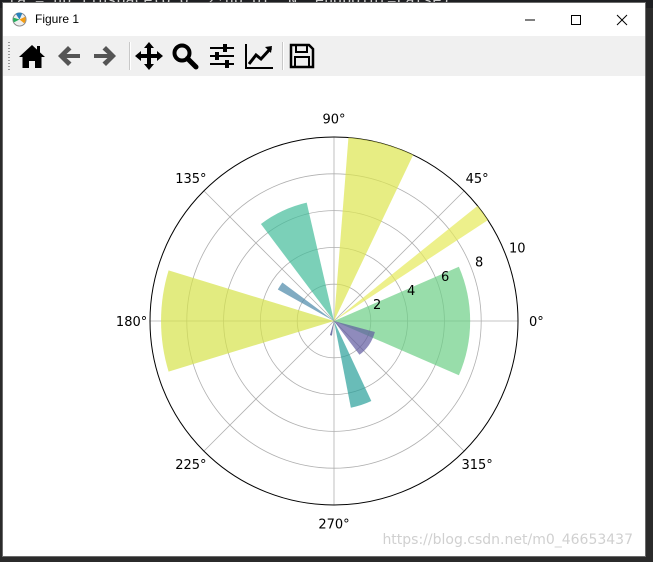 This screenshot has width=653, height=562. I want to click on floppy-disk-icon, so click(302, 56).